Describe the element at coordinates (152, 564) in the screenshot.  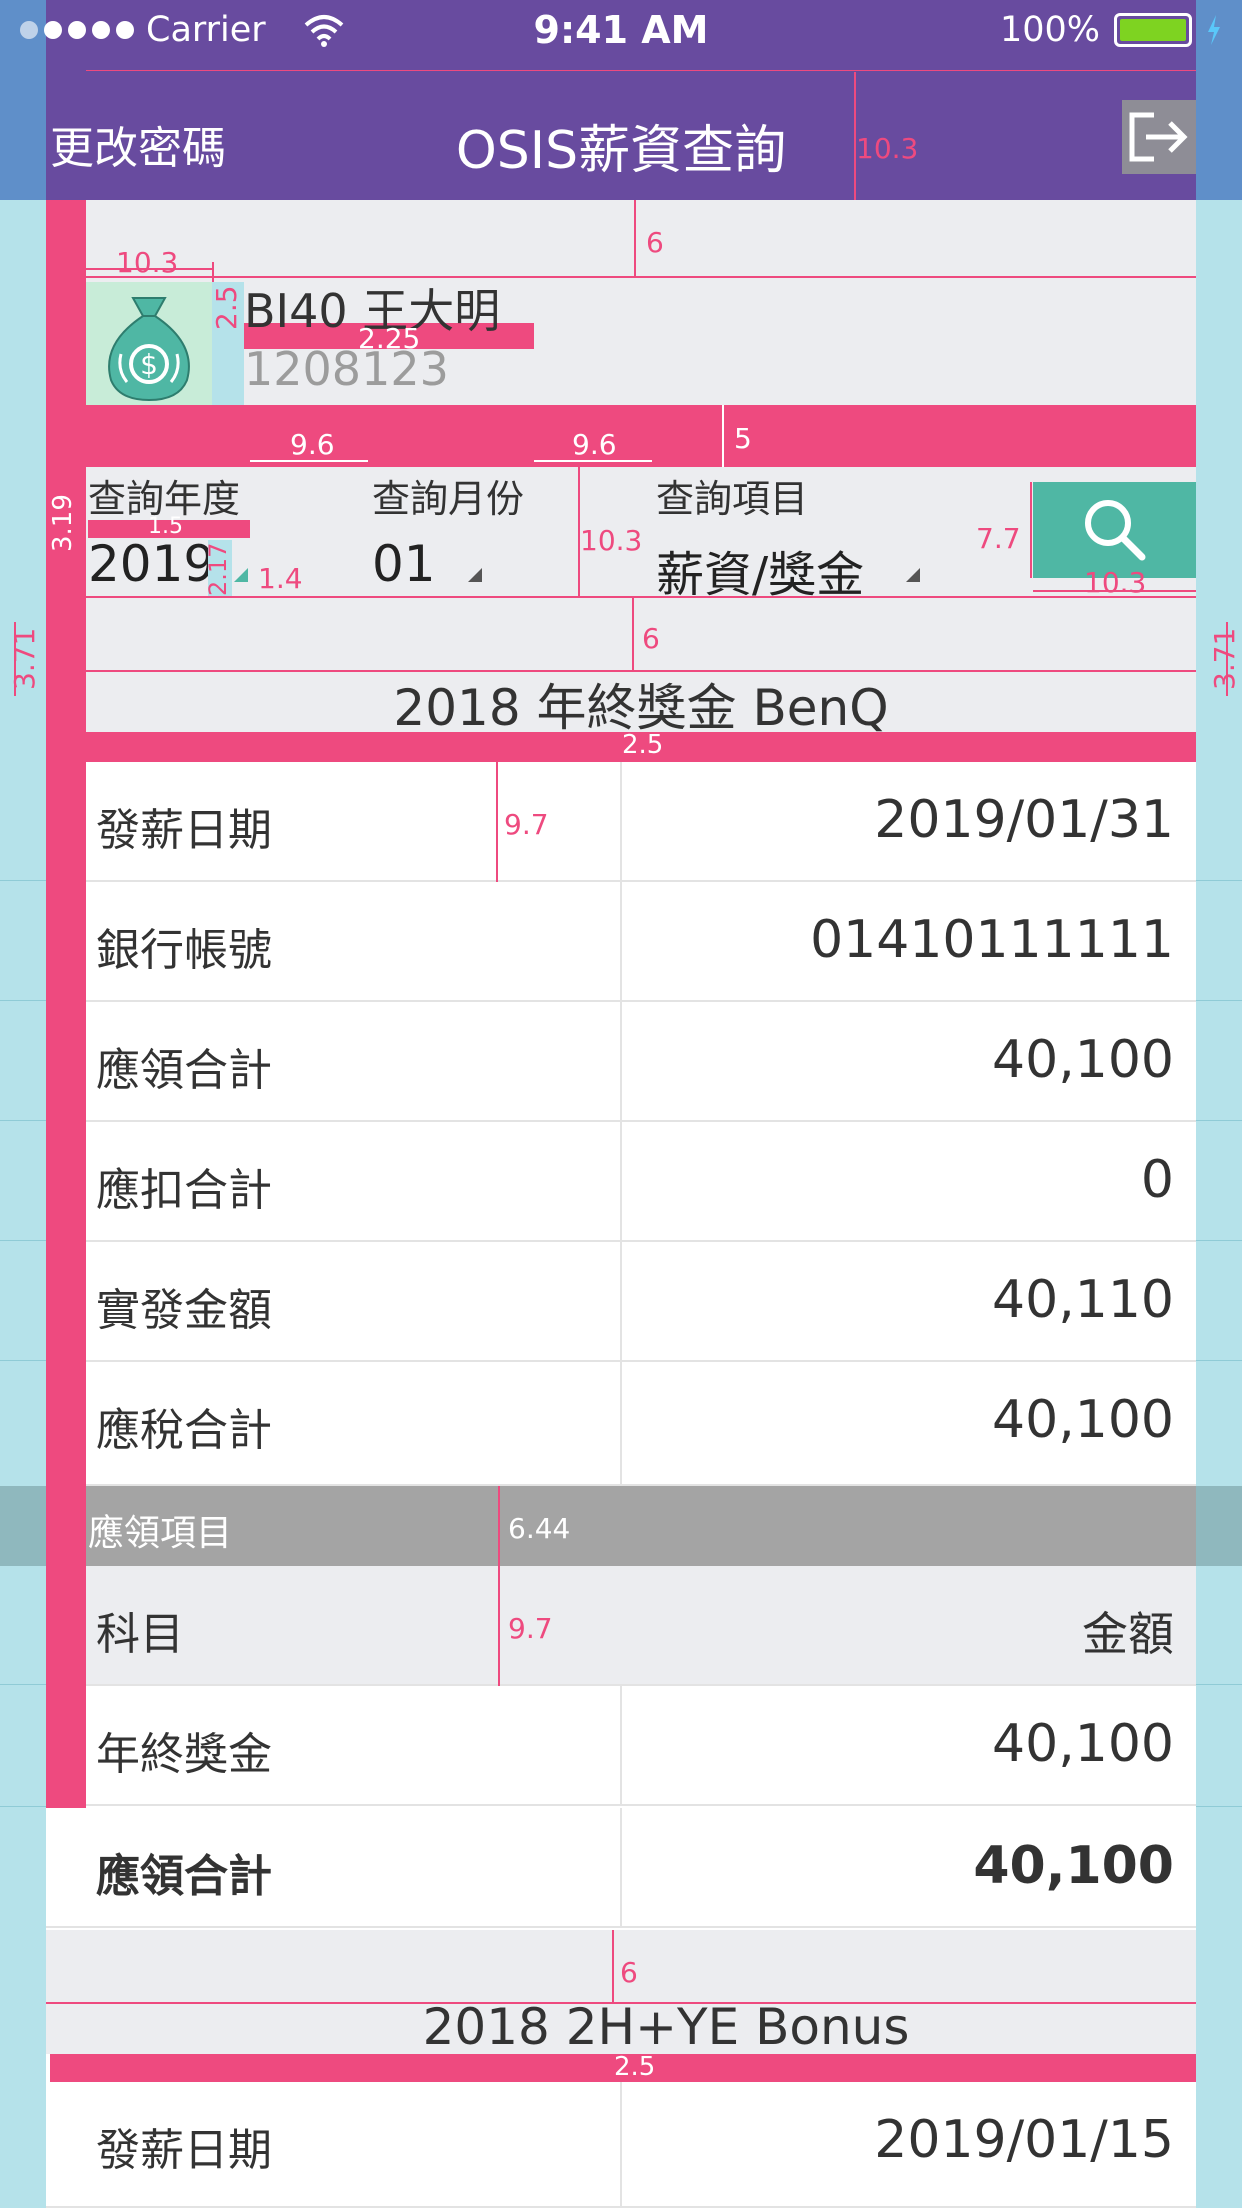
I see `year-value: 2019` at that location.